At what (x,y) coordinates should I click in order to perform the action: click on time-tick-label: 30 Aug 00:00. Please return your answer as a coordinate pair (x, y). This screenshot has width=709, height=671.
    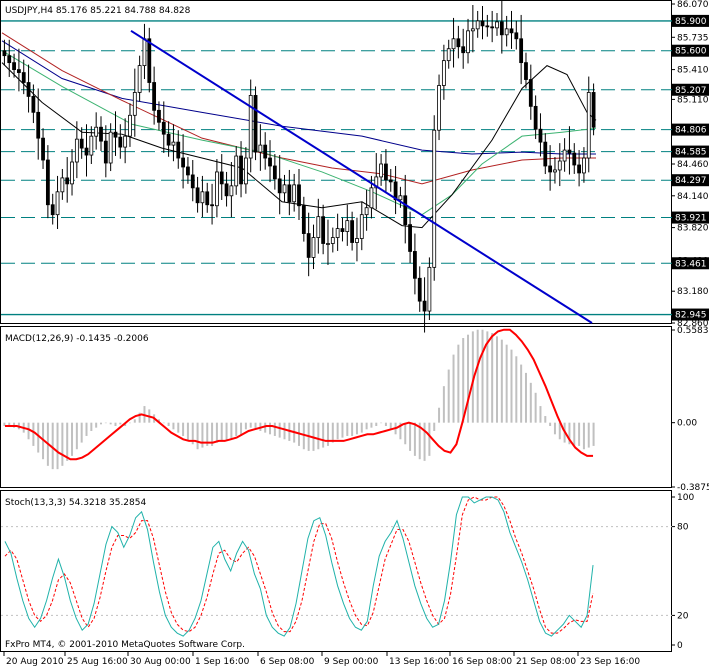
    Looking at the image, I should click on (160, 662).